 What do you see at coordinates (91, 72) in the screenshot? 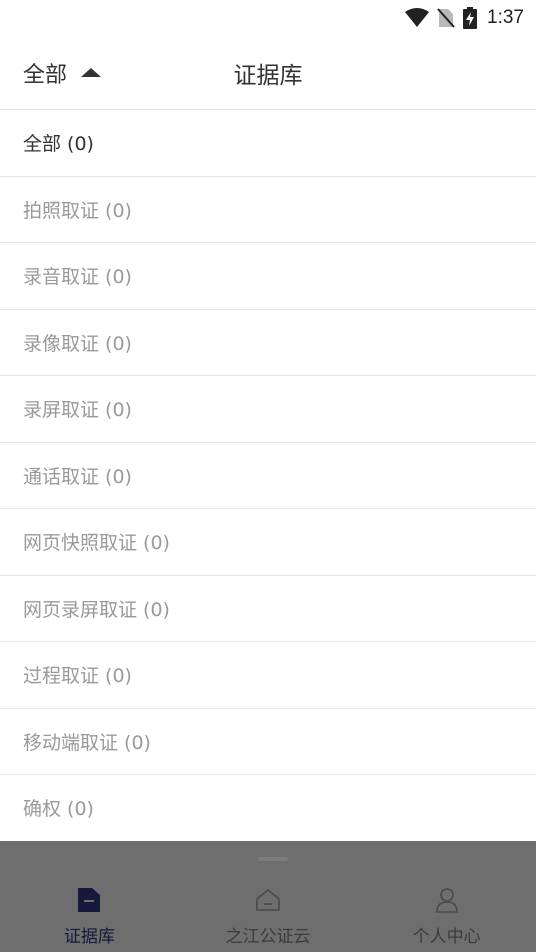
I see `caret-up-icon` at bounding box center [91, 72].